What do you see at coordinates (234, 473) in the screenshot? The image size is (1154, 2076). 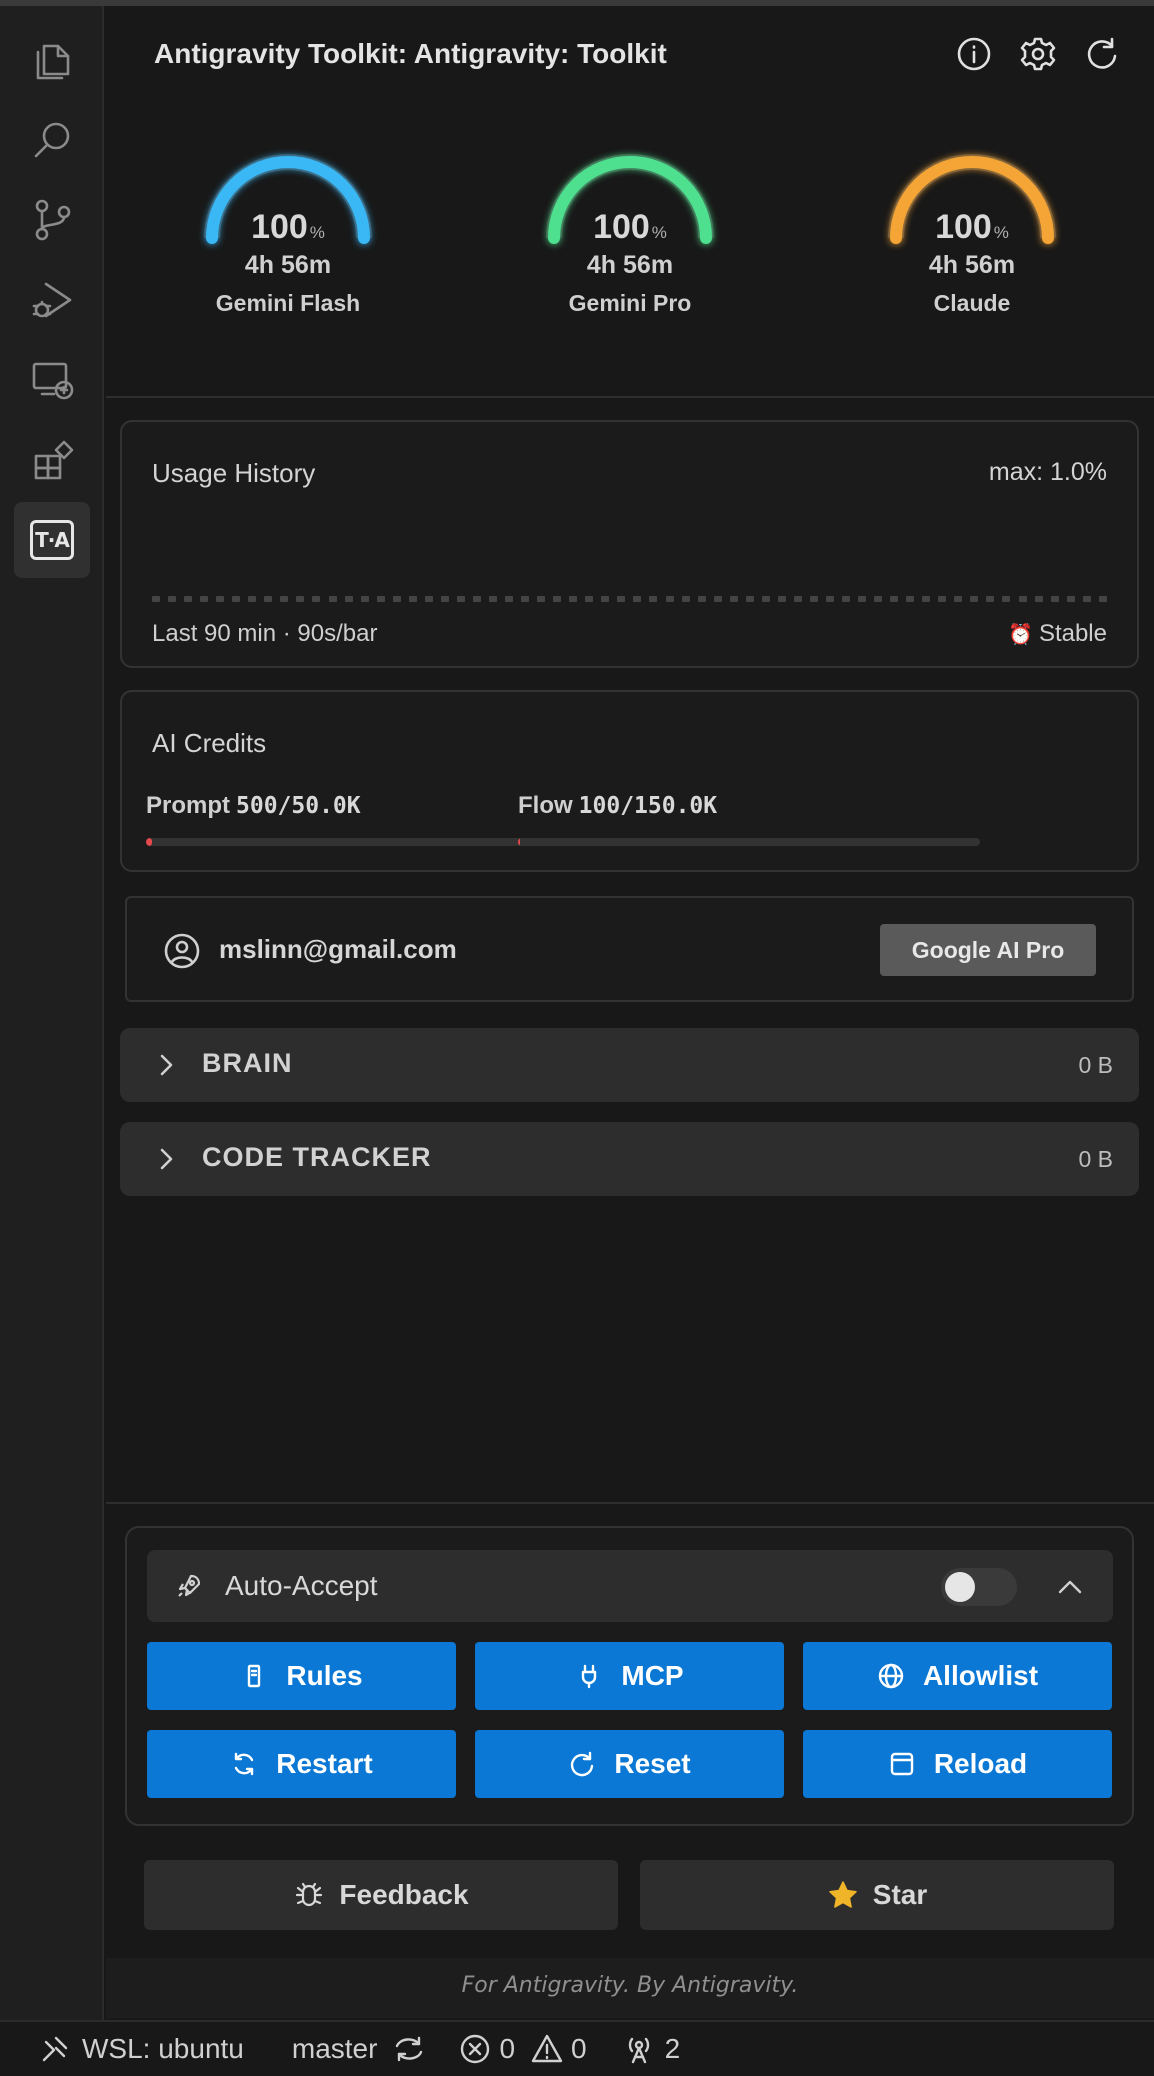 I see `usage-history-title: Usage History` at bounding box center [234, 473].